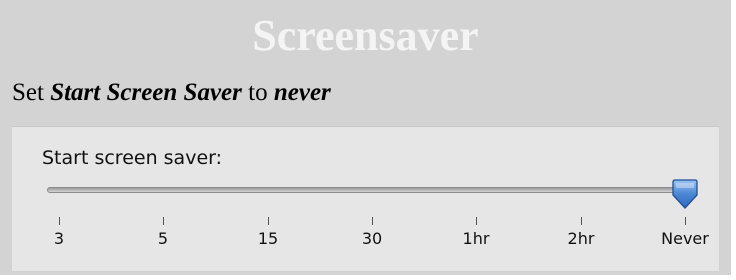 Image resolution: width=736 pixels, height=280 pixels. Describe the element at coordinates (163, 238) in the screenshot. I see `slider-tick-label: 5` at that location.